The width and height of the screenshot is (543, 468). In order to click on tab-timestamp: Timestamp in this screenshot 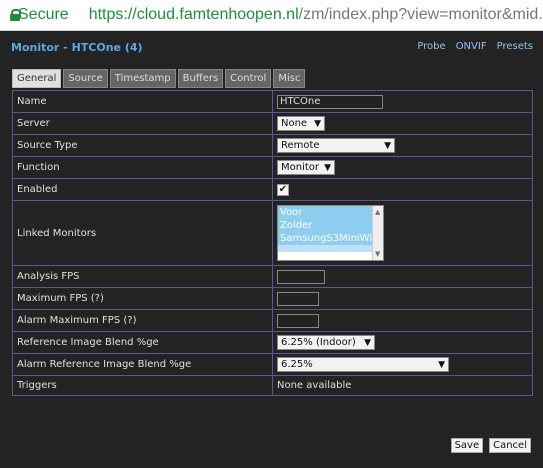, I will do `click(142, 78)`.